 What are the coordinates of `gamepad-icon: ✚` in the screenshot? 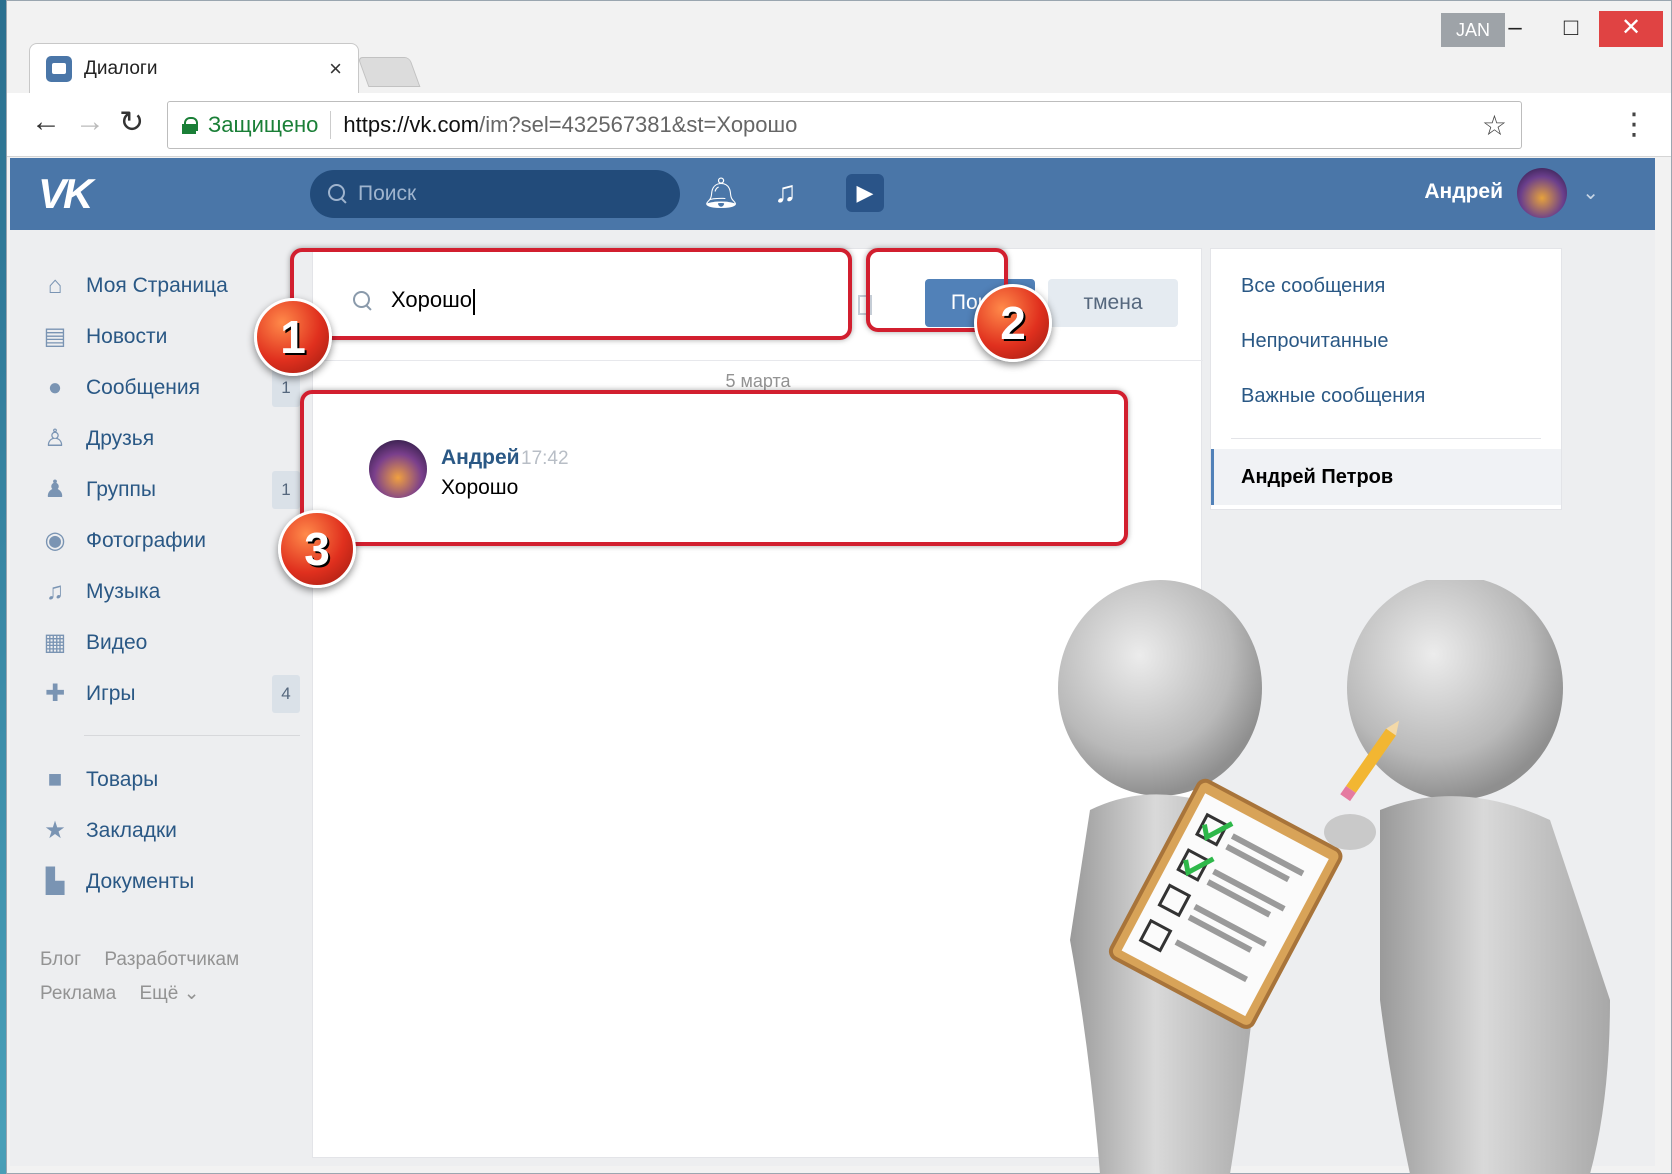 It's located at (55, 693).